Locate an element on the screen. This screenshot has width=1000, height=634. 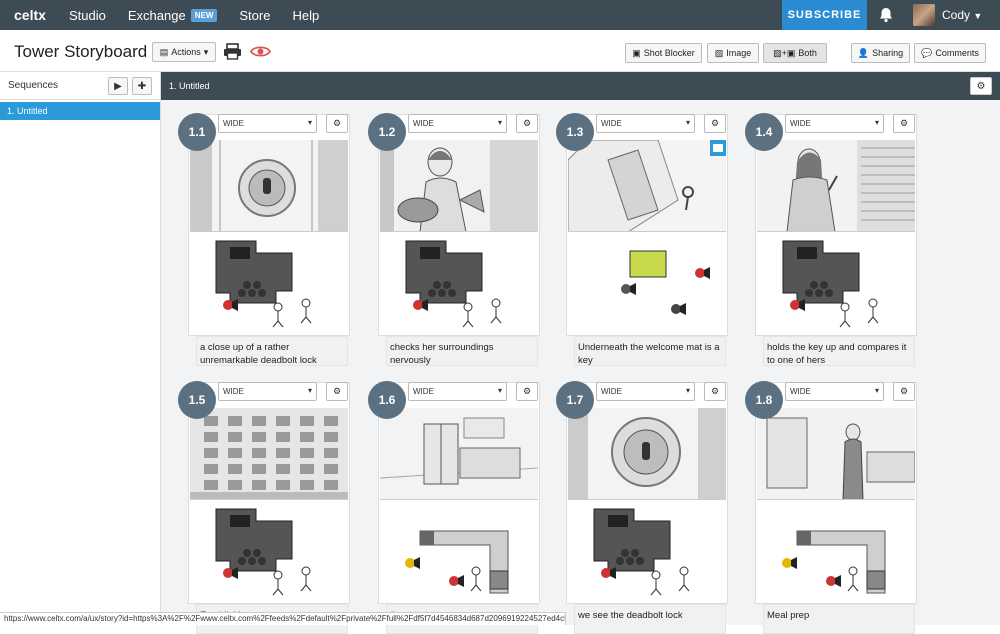
new-badge: NEW is located at coordinates (204, 15).